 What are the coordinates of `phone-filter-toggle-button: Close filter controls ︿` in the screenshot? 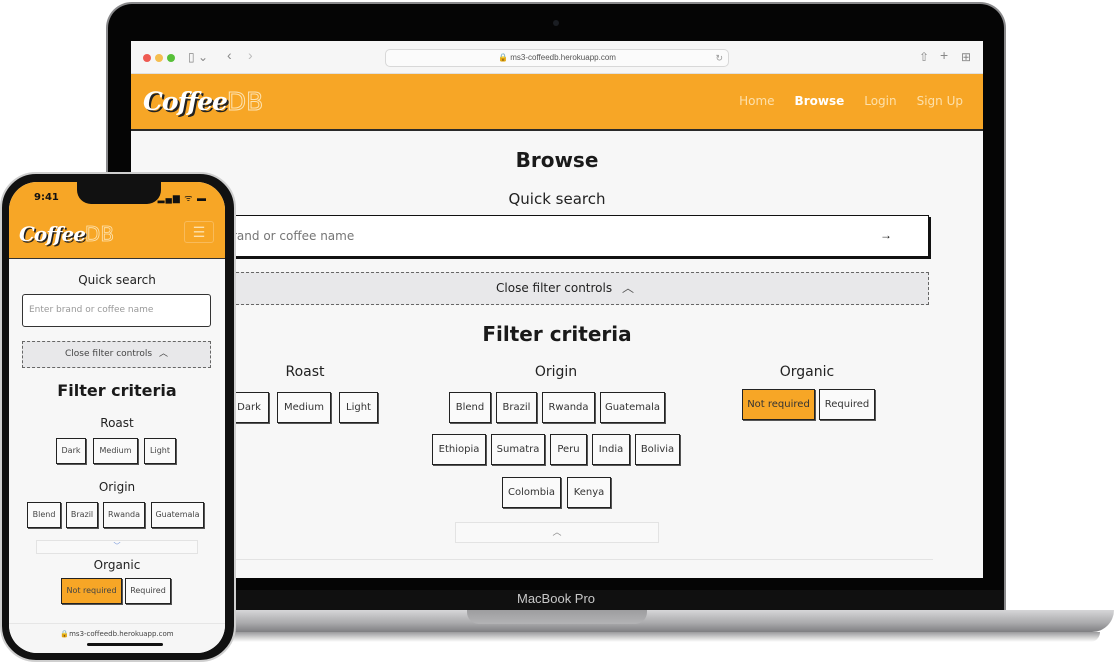 It's located at (116, 354).